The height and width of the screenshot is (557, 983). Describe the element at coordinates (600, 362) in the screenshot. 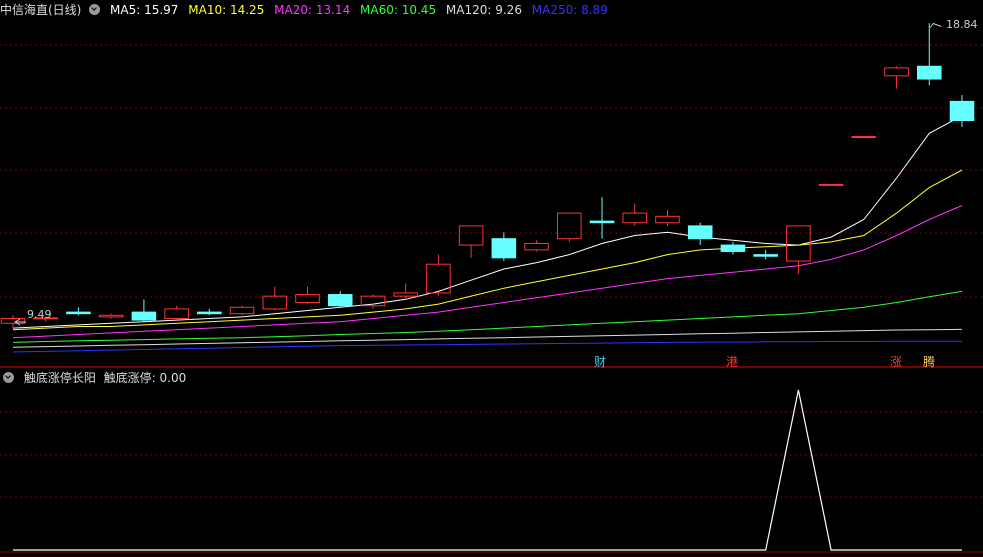

I see `event-tag-cai: 财` at that location.